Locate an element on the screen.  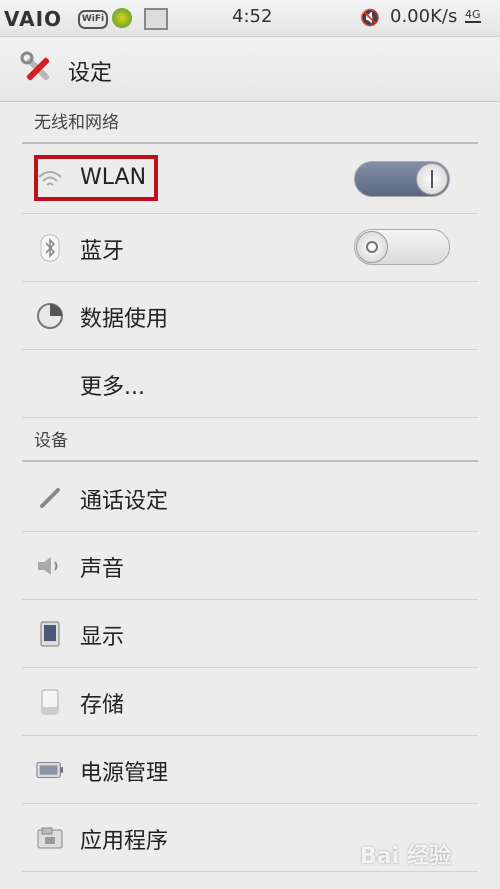
settings-item-call: 通话设定 is located at coordinates (250, 498).